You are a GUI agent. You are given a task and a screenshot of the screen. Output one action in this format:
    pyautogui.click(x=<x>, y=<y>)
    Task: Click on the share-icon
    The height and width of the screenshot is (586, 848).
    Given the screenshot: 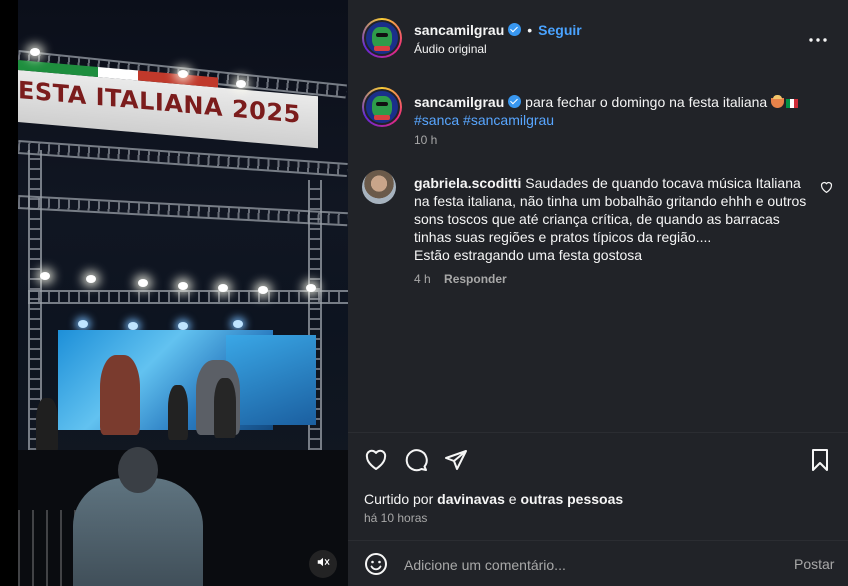 What is the action you would take?
    pyautogui.click(x=456, y=463)
    